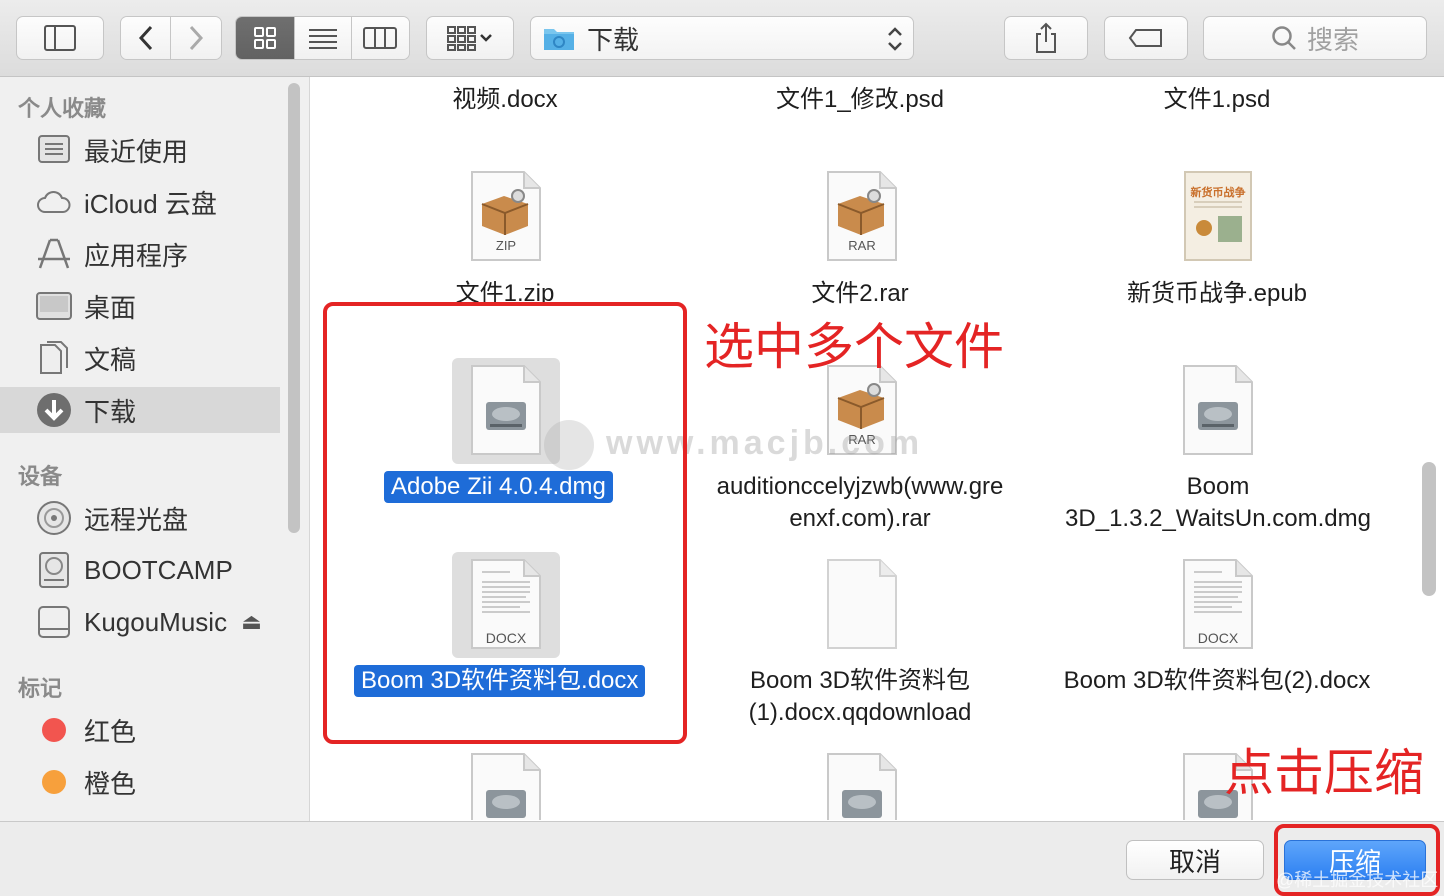  What do you see at coordinates (110, 411) in the screenshot?
I see `sidebar-item-label: 下载` at bounding box center [110, 411].